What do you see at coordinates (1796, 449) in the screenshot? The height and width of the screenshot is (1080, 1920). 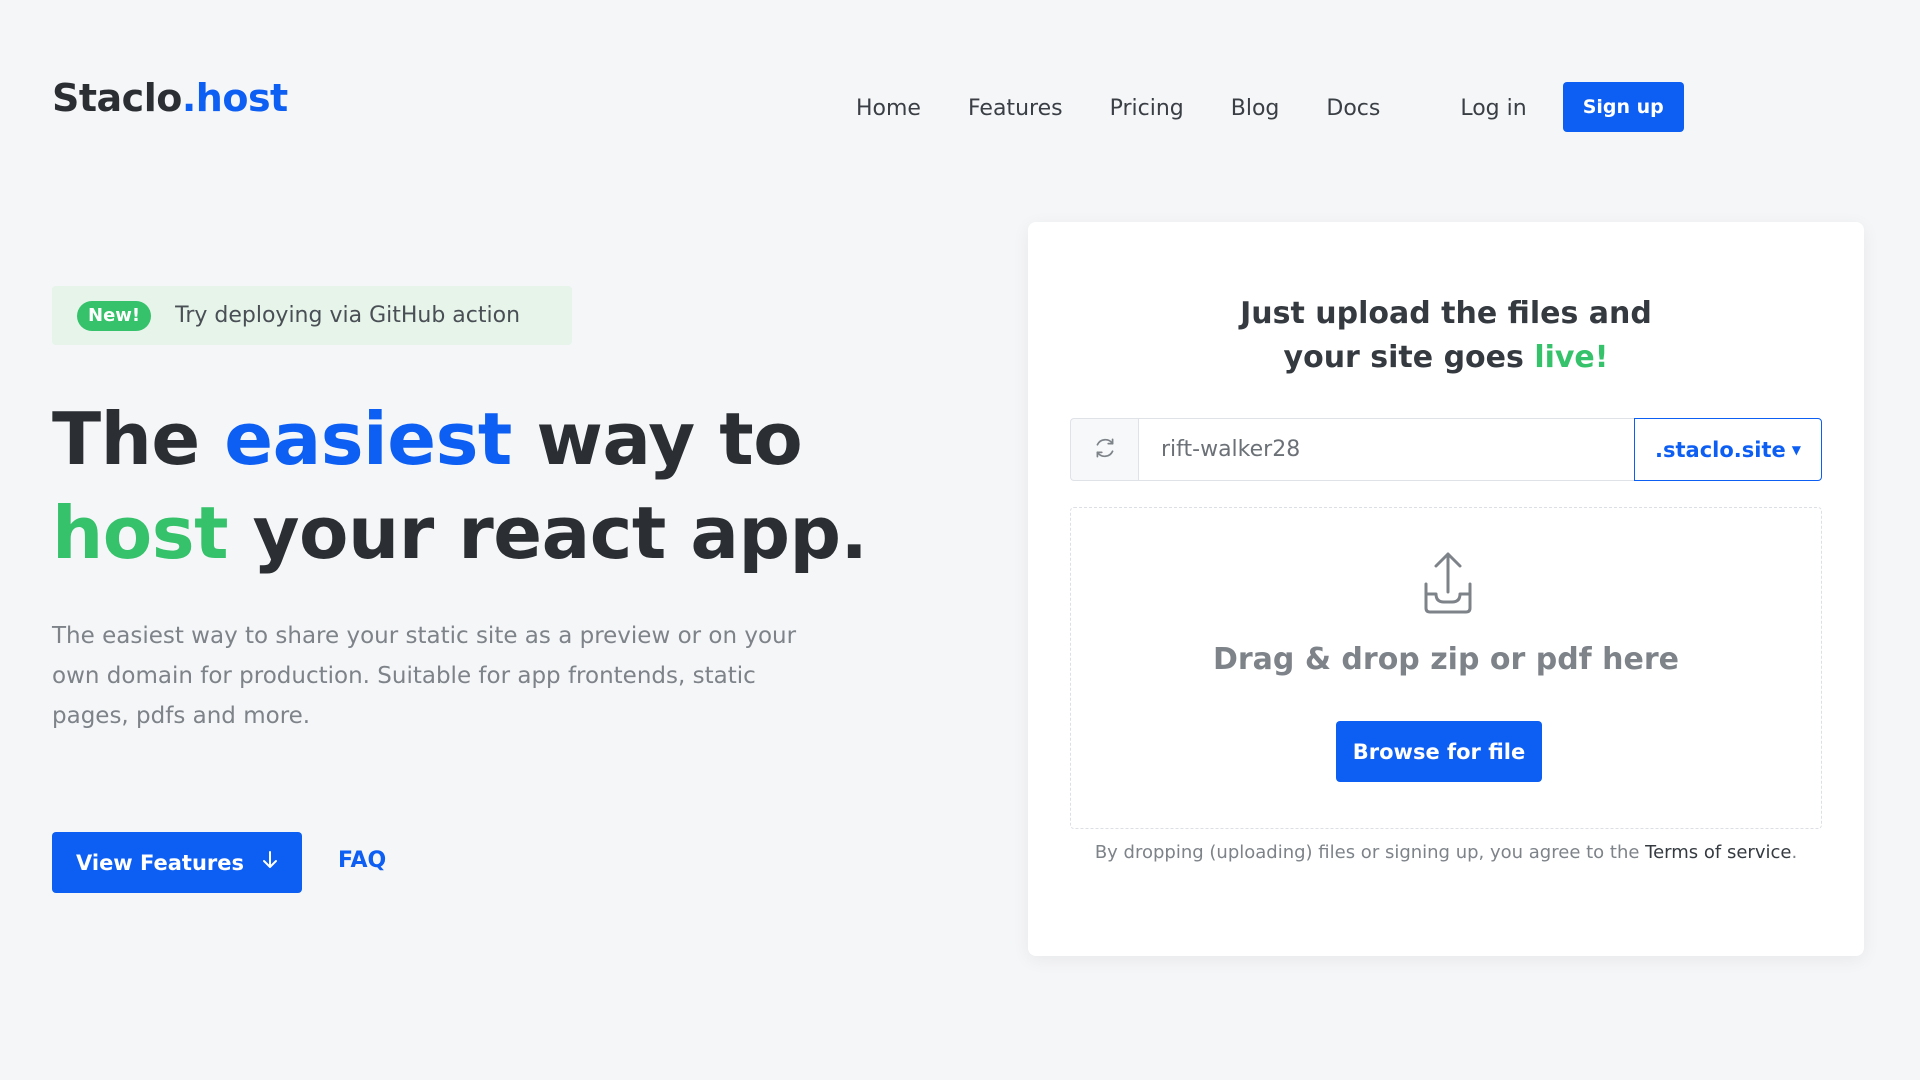 I see `caret-down-icon: ▼` at bounding box center [1796, 449].